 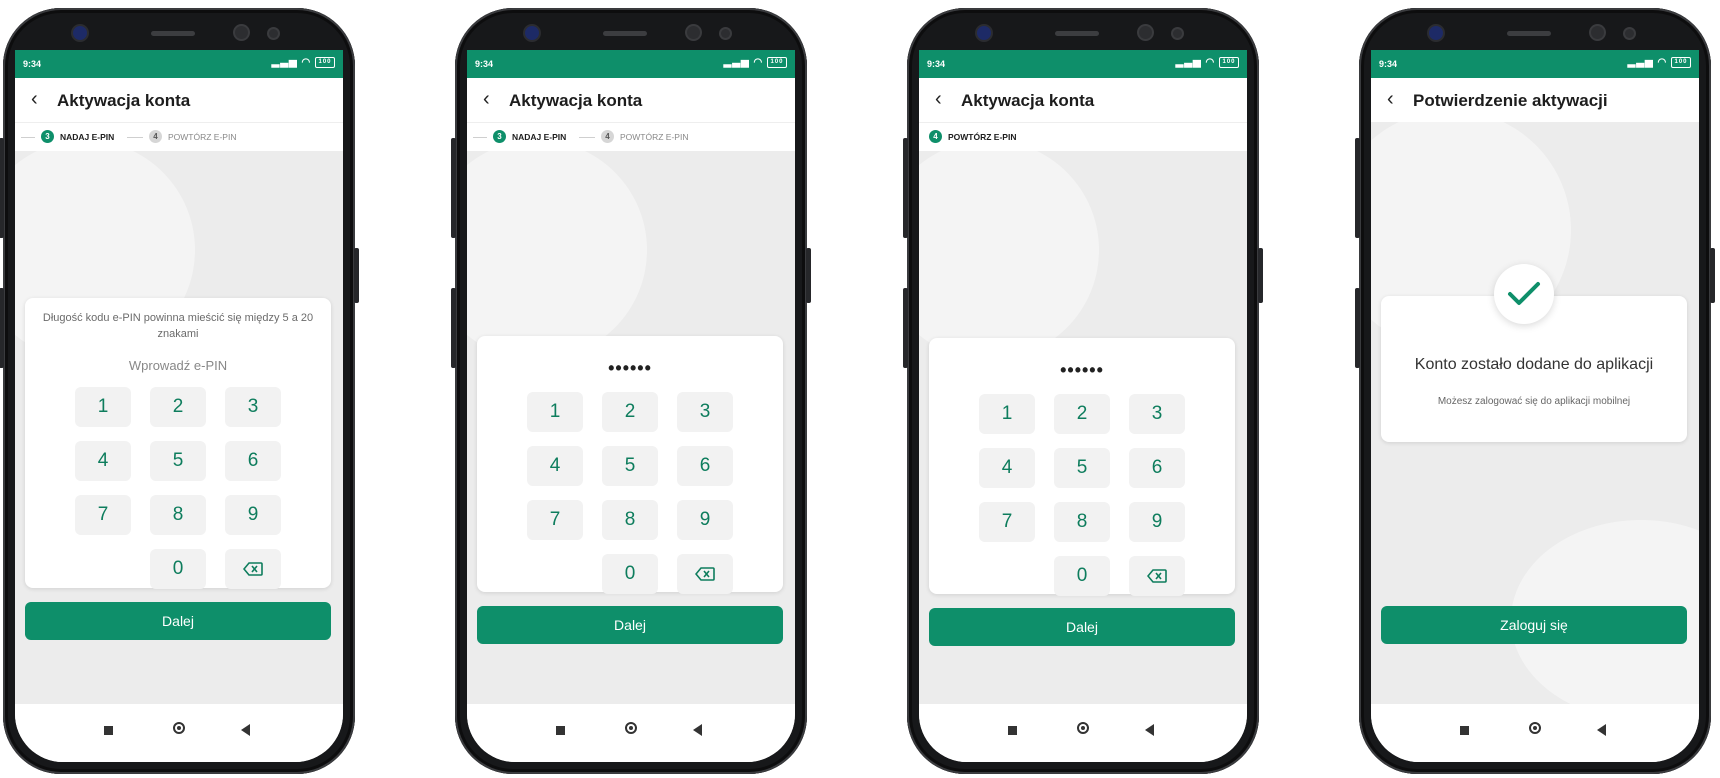 I want to click on bixby-button, so click(x=905, y=328).